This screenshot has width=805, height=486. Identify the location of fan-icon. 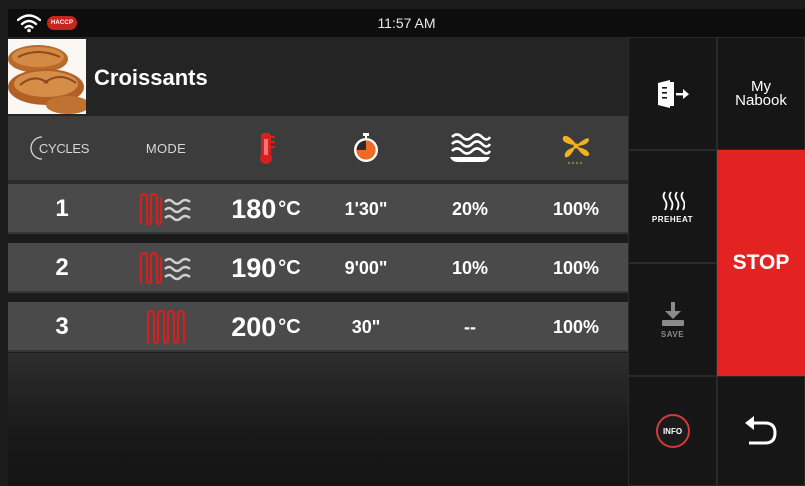
(576, 150).